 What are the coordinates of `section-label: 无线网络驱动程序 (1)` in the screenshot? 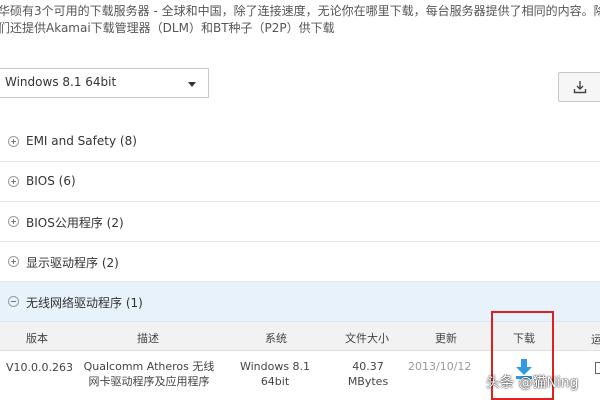 It's located at (84, 303).